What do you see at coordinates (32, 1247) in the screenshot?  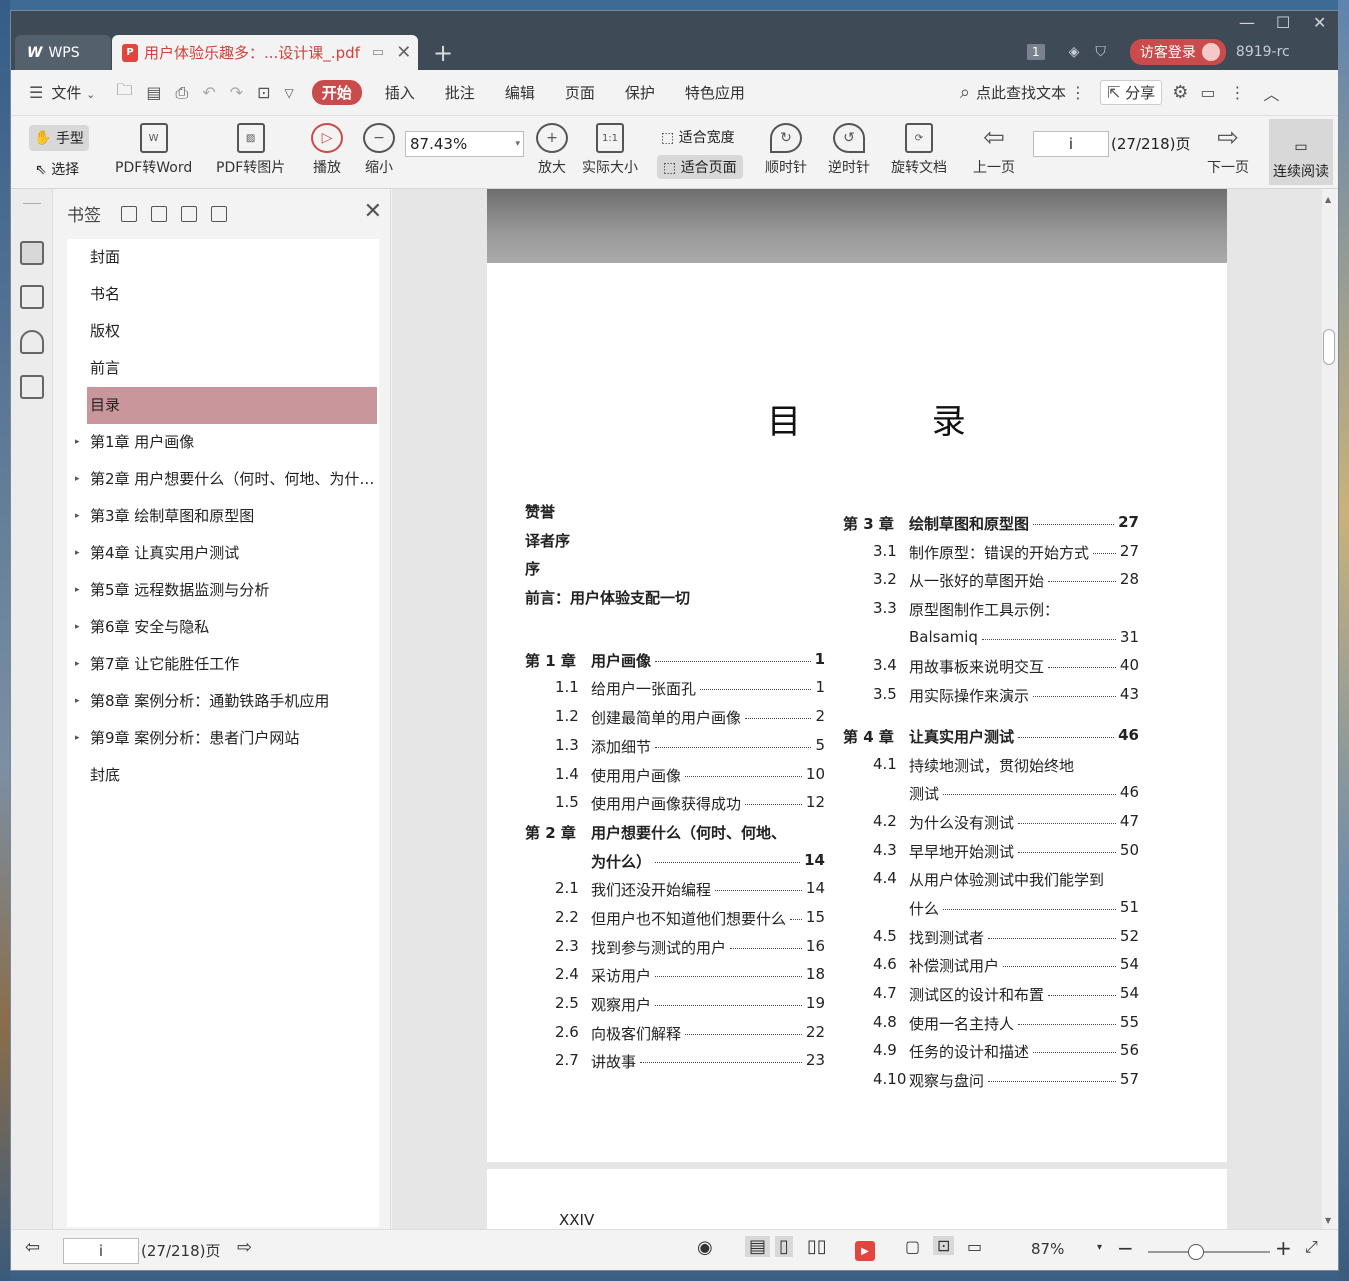 I see `status-prev-page-icon: ⇦` at bounding box center [32, 1247].